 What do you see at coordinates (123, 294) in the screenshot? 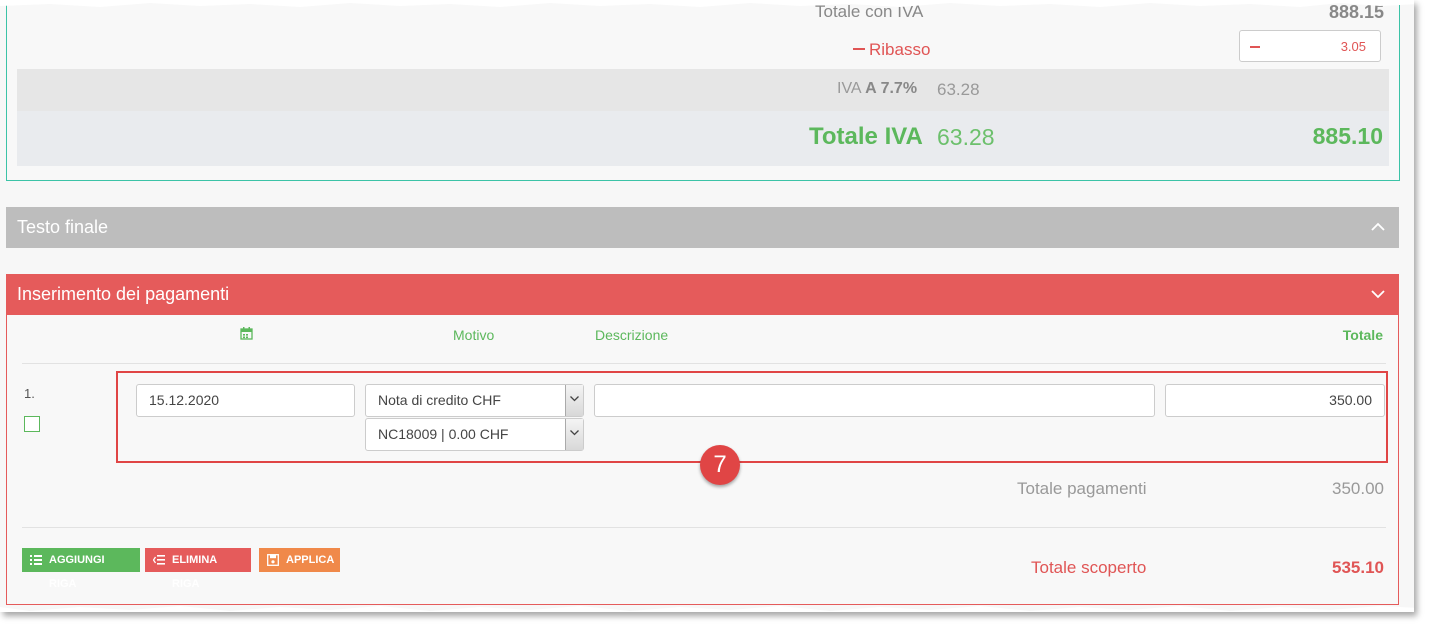
I see `pagamenti-title: Inserimento dei pagamenti` at bounding box center [123, 294].